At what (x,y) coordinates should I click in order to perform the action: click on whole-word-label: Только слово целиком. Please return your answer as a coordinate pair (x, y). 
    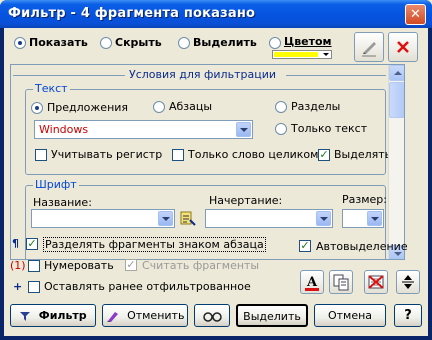
    Looking at the image, I should click on (253, 154).